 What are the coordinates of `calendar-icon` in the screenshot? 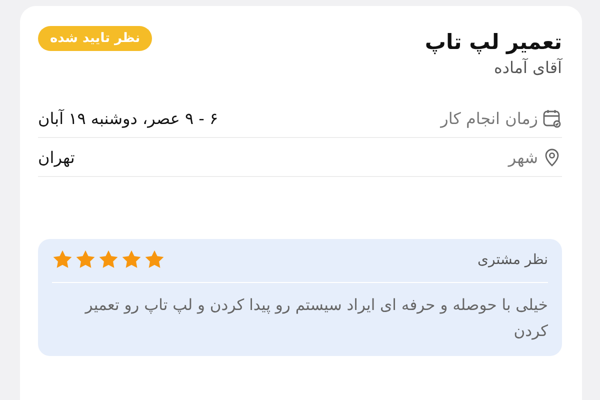 It's located at (552, 118).